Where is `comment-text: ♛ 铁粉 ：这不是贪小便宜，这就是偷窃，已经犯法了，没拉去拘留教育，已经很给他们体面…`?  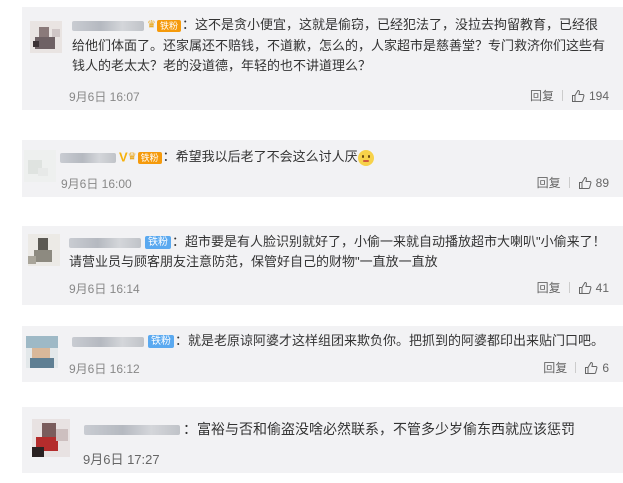
comment-text: ♛ 铁粉 ：这不是贪小便宜，这就是偷窃，已经犯法了，没拉去拘留教育，已经很给他们体面… is located at coordinates (340, 45).